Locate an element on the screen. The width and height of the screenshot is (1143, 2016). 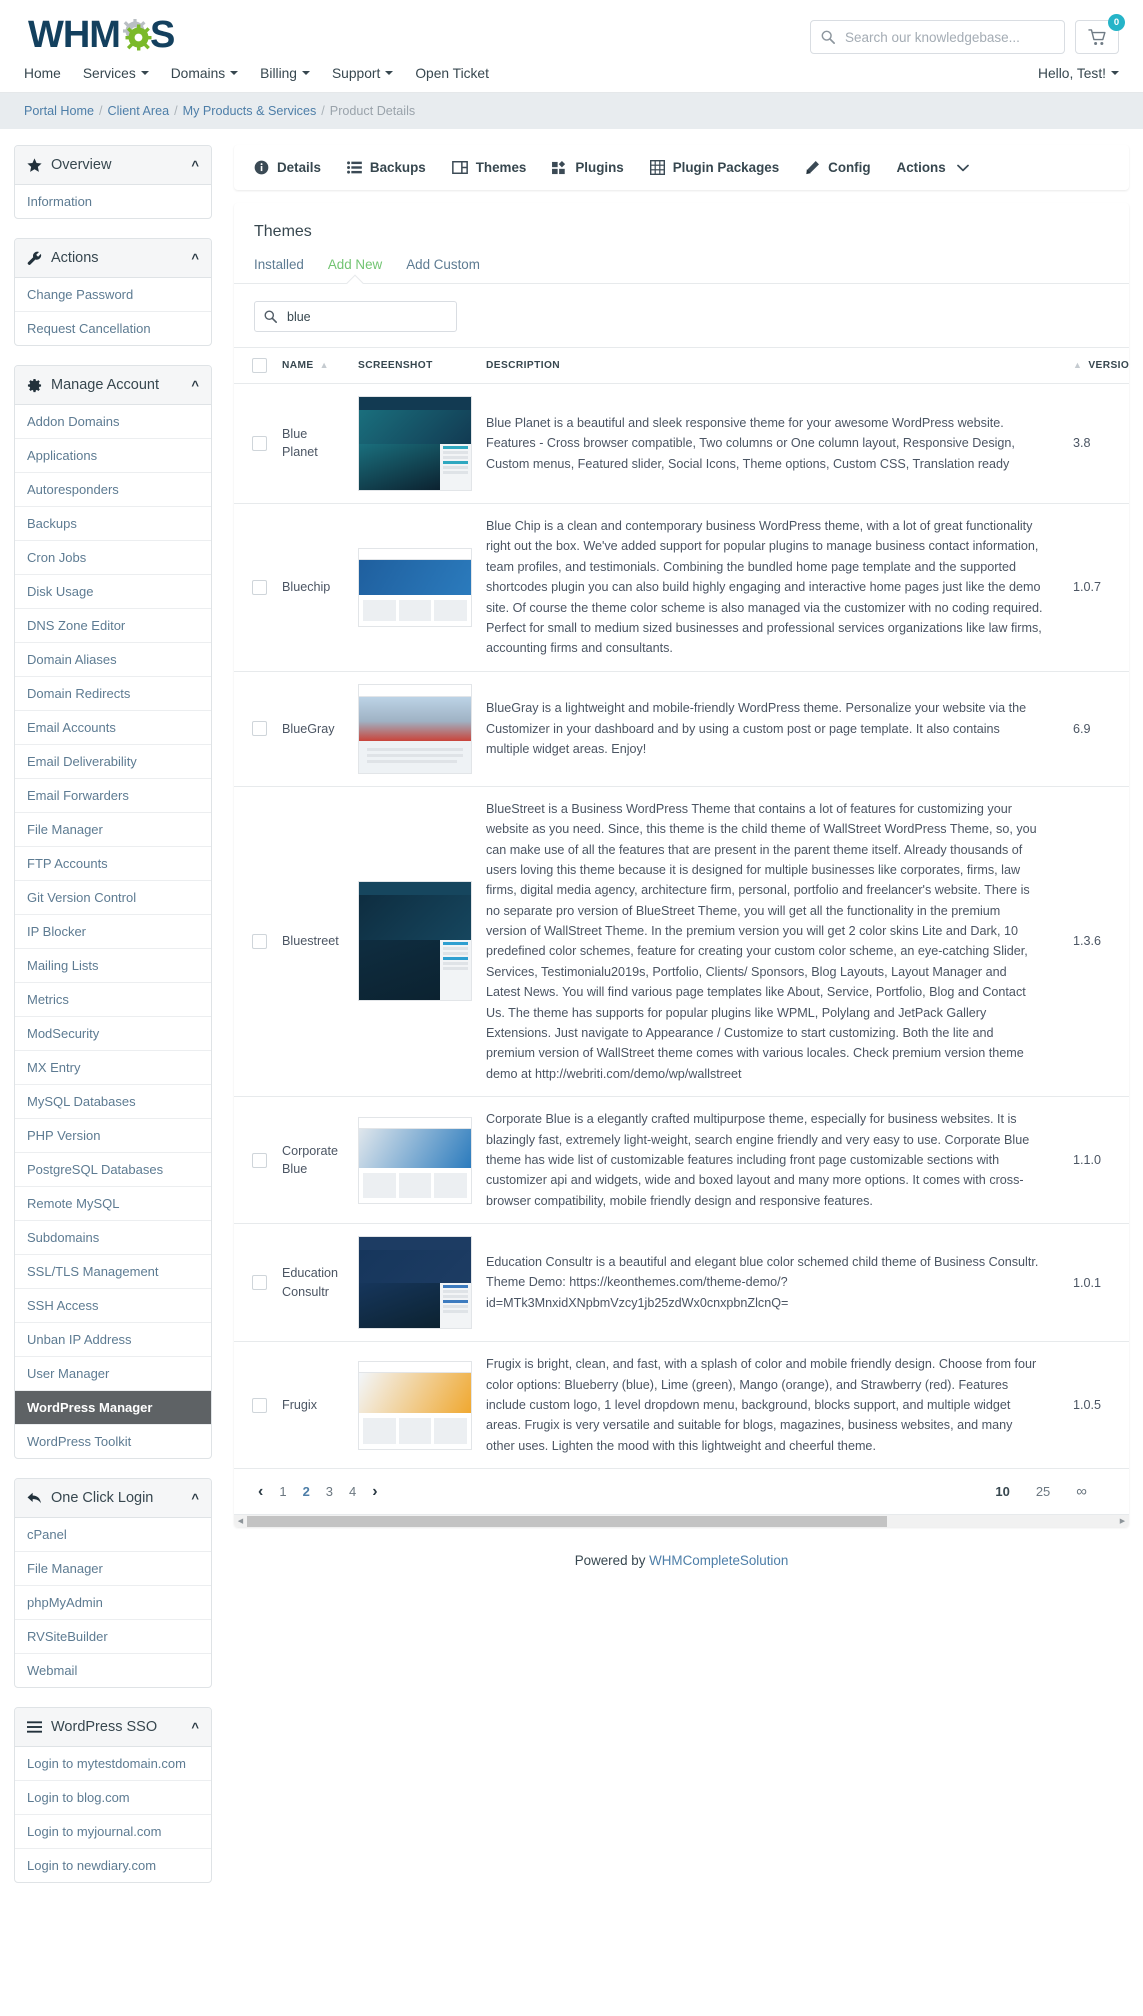
per-page-all: ∞ is located at coordinates (1081, 1491).